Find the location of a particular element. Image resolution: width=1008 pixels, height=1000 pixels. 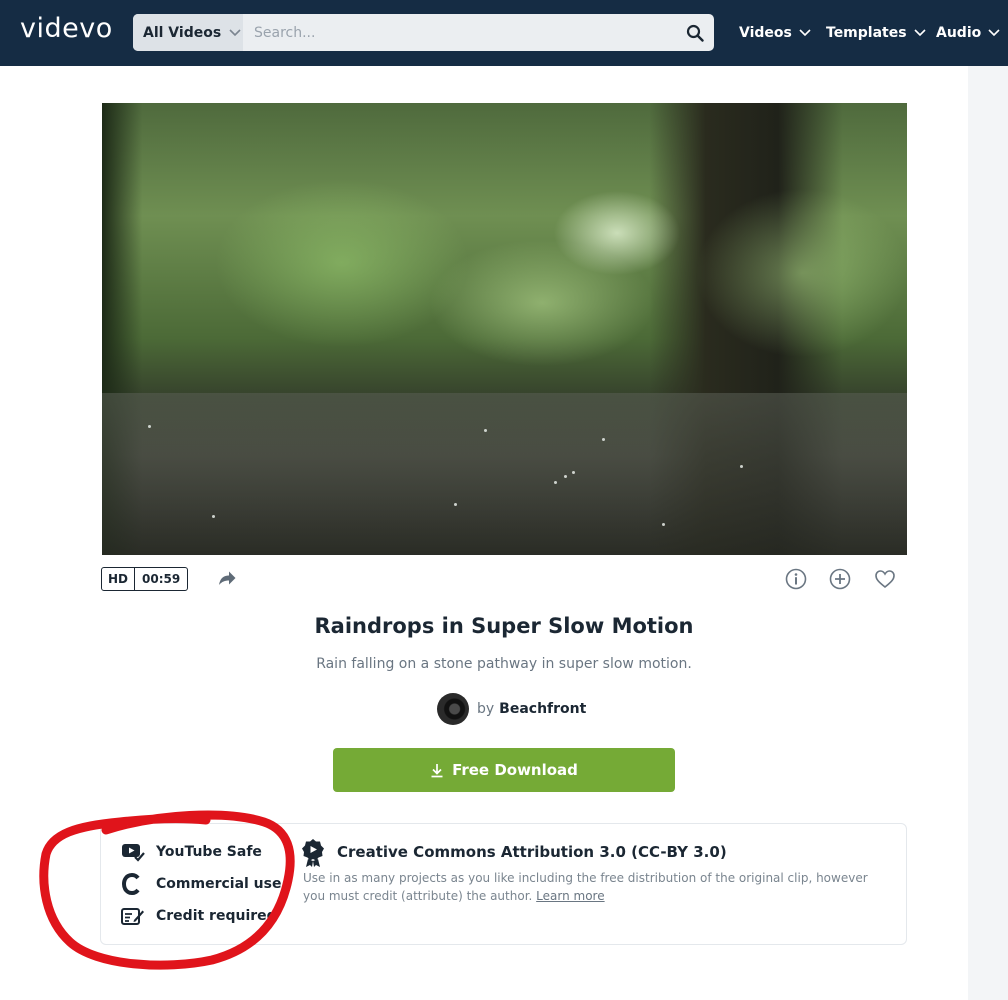

credit-required-icon is located at coordinates (132, 916).